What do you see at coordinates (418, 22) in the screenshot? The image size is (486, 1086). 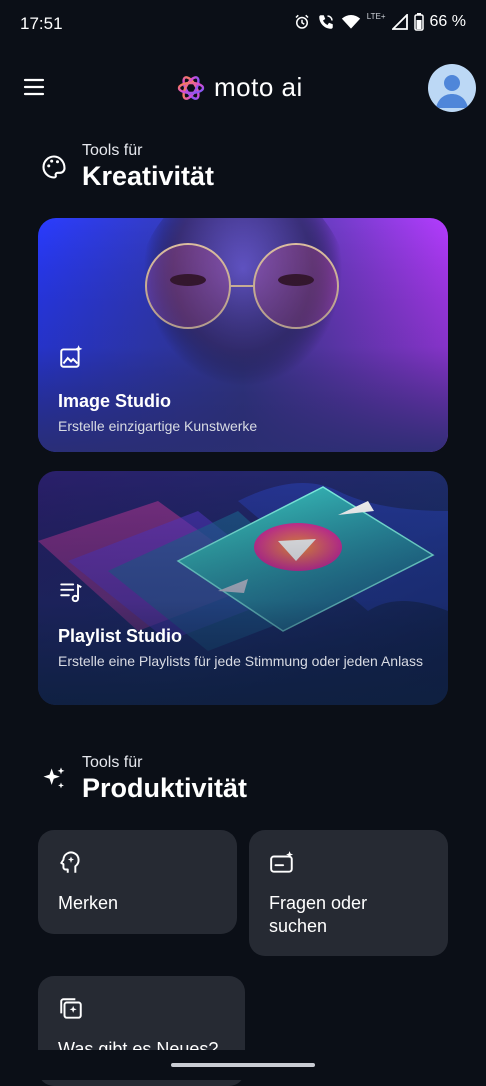 I see `battery-icon` at bounding box center [418, 22].